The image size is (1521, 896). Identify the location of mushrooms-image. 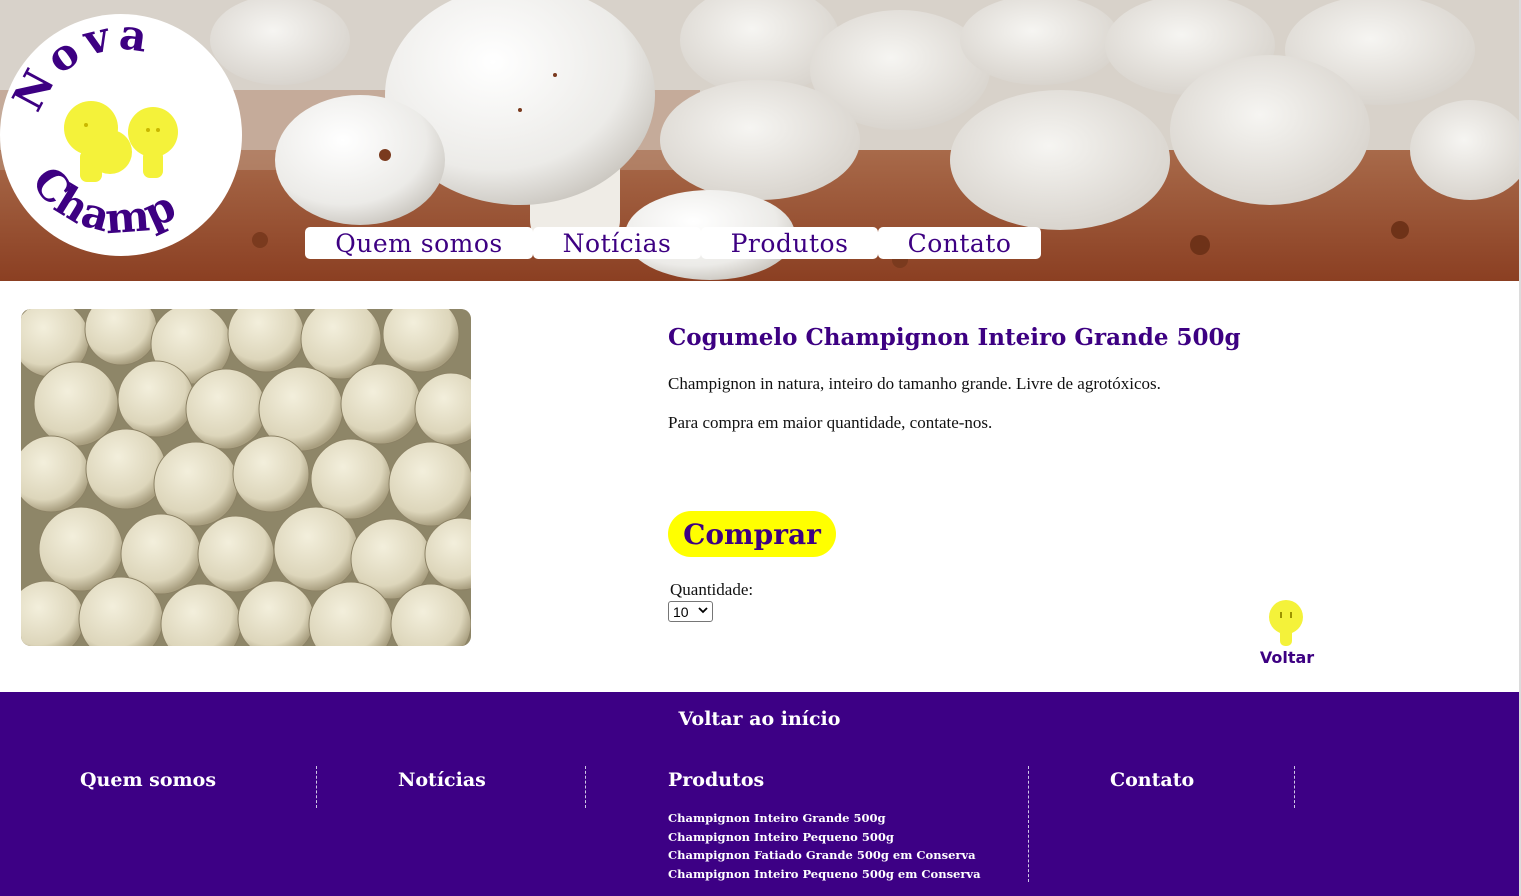
(246, 477).